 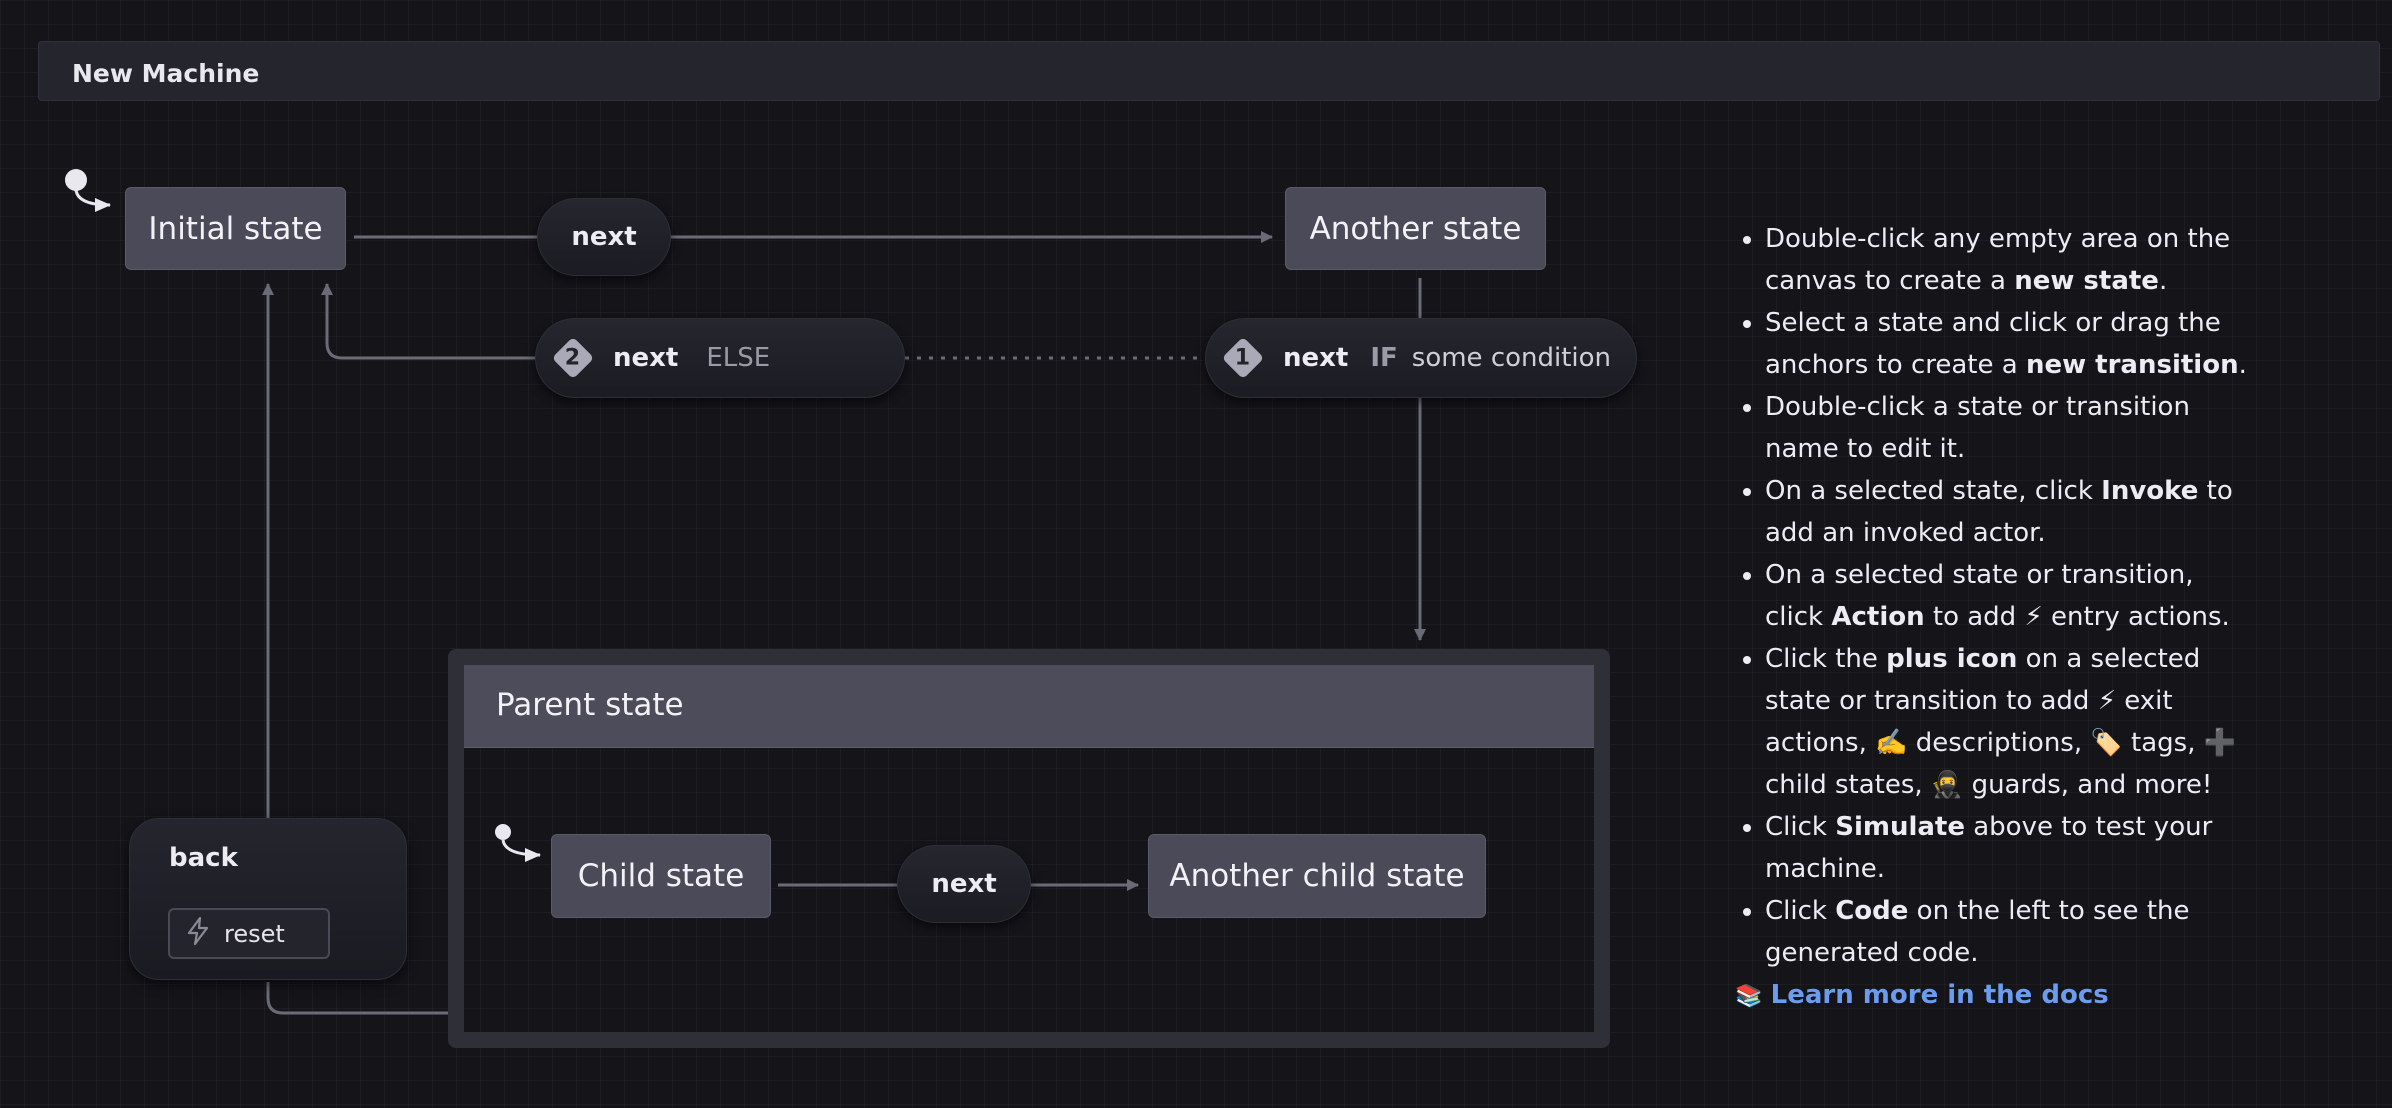 What do you see at coordinates (1872, 911) in the screenshot?
I see `help-item-emphasis: Code` at bounding box center [1872, 911].